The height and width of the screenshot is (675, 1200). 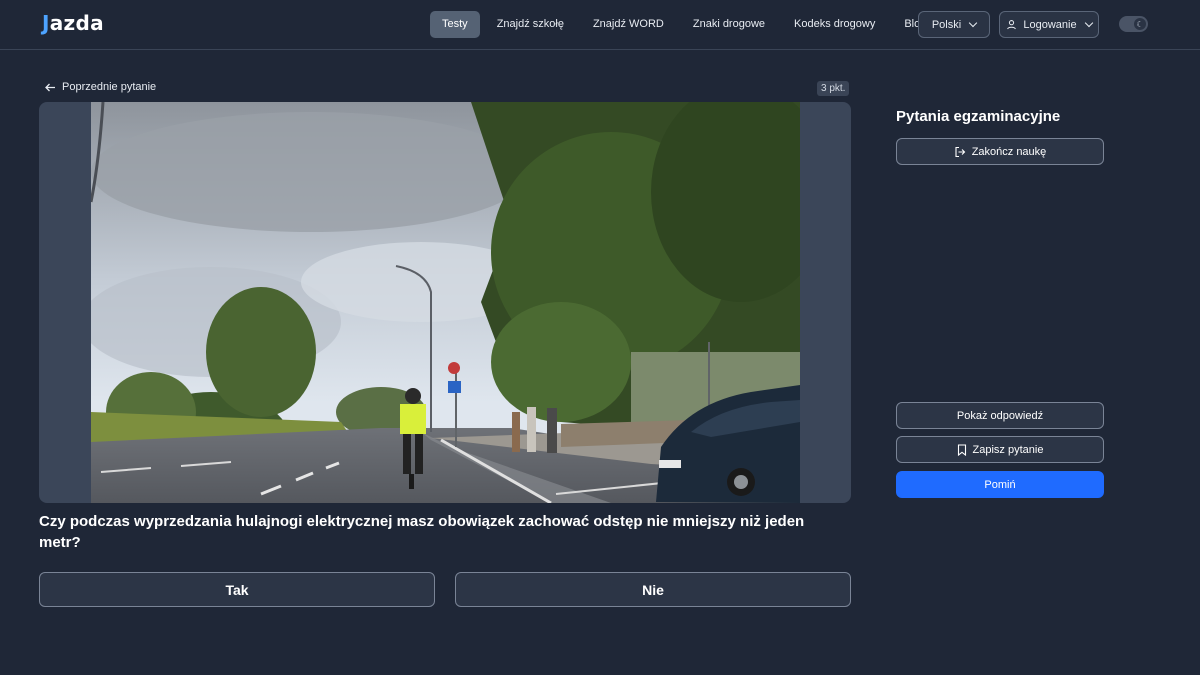 I want to click on login-button: Logowanie, so click(x=1049, y=24).